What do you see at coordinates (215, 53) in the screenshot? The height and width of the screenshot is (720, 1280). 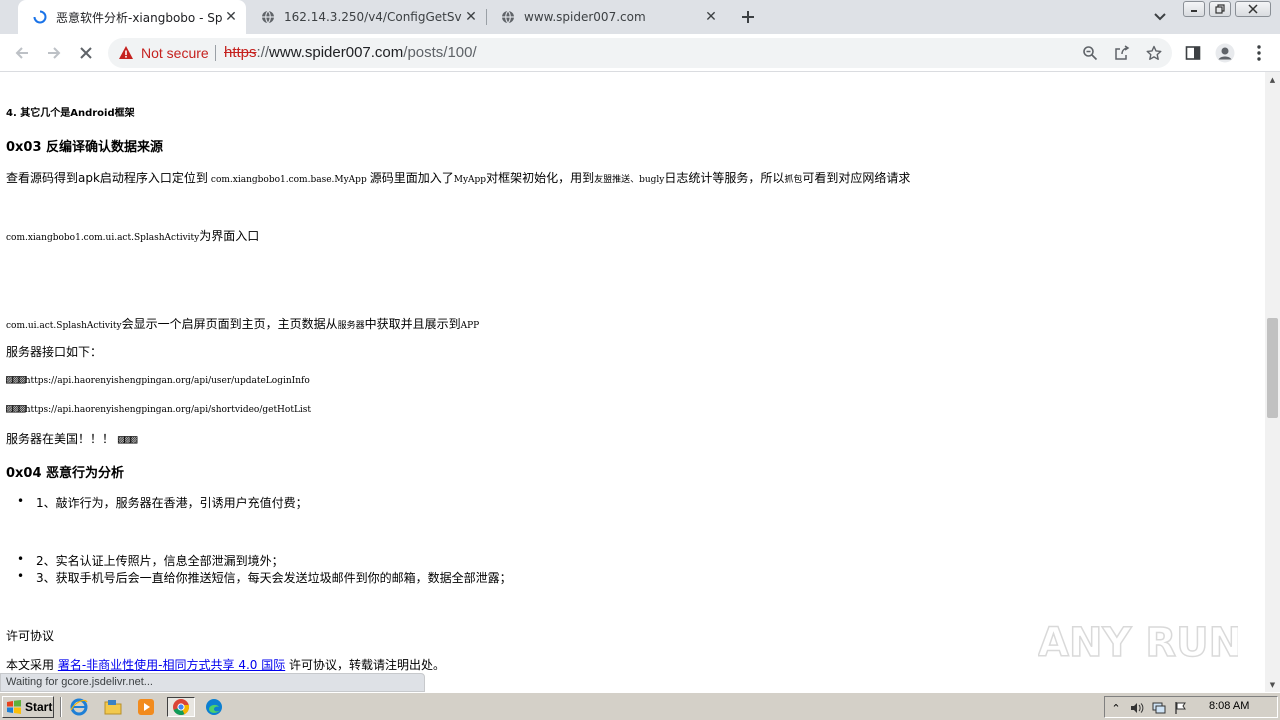 I see `omnibox-divider` at bounding box center [215, 53].